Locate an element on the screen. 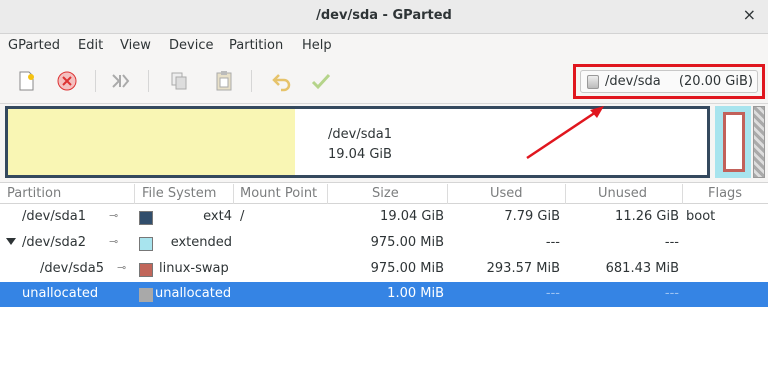  menu-device: Device is located at coordinates (191, 45).